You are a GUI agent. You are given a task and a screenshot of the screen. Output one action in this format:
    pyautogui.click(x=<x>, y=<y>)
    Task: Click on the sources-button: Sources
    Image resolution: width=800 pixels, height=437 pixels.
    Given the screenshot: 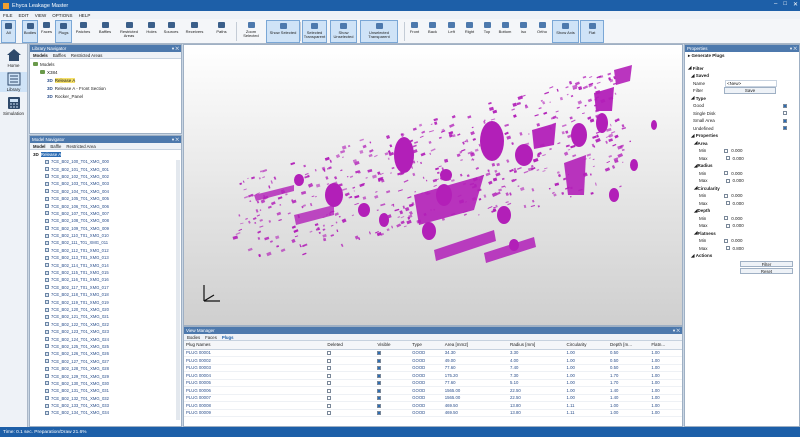 What is the action you would take?
    pyautogui.click(x=171, y=31)
    